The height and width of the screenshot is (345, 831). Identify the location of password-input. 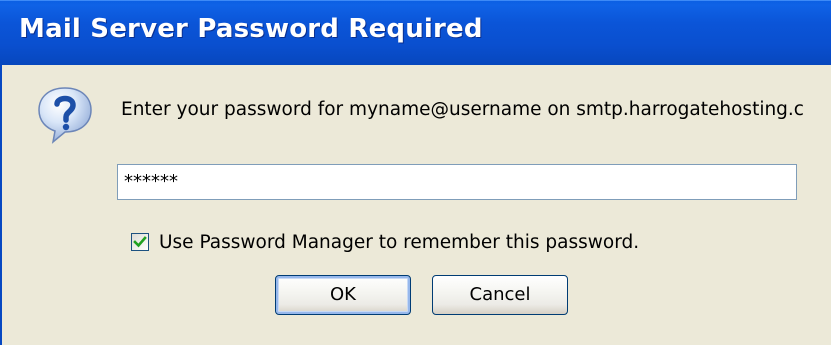
(457, 182).